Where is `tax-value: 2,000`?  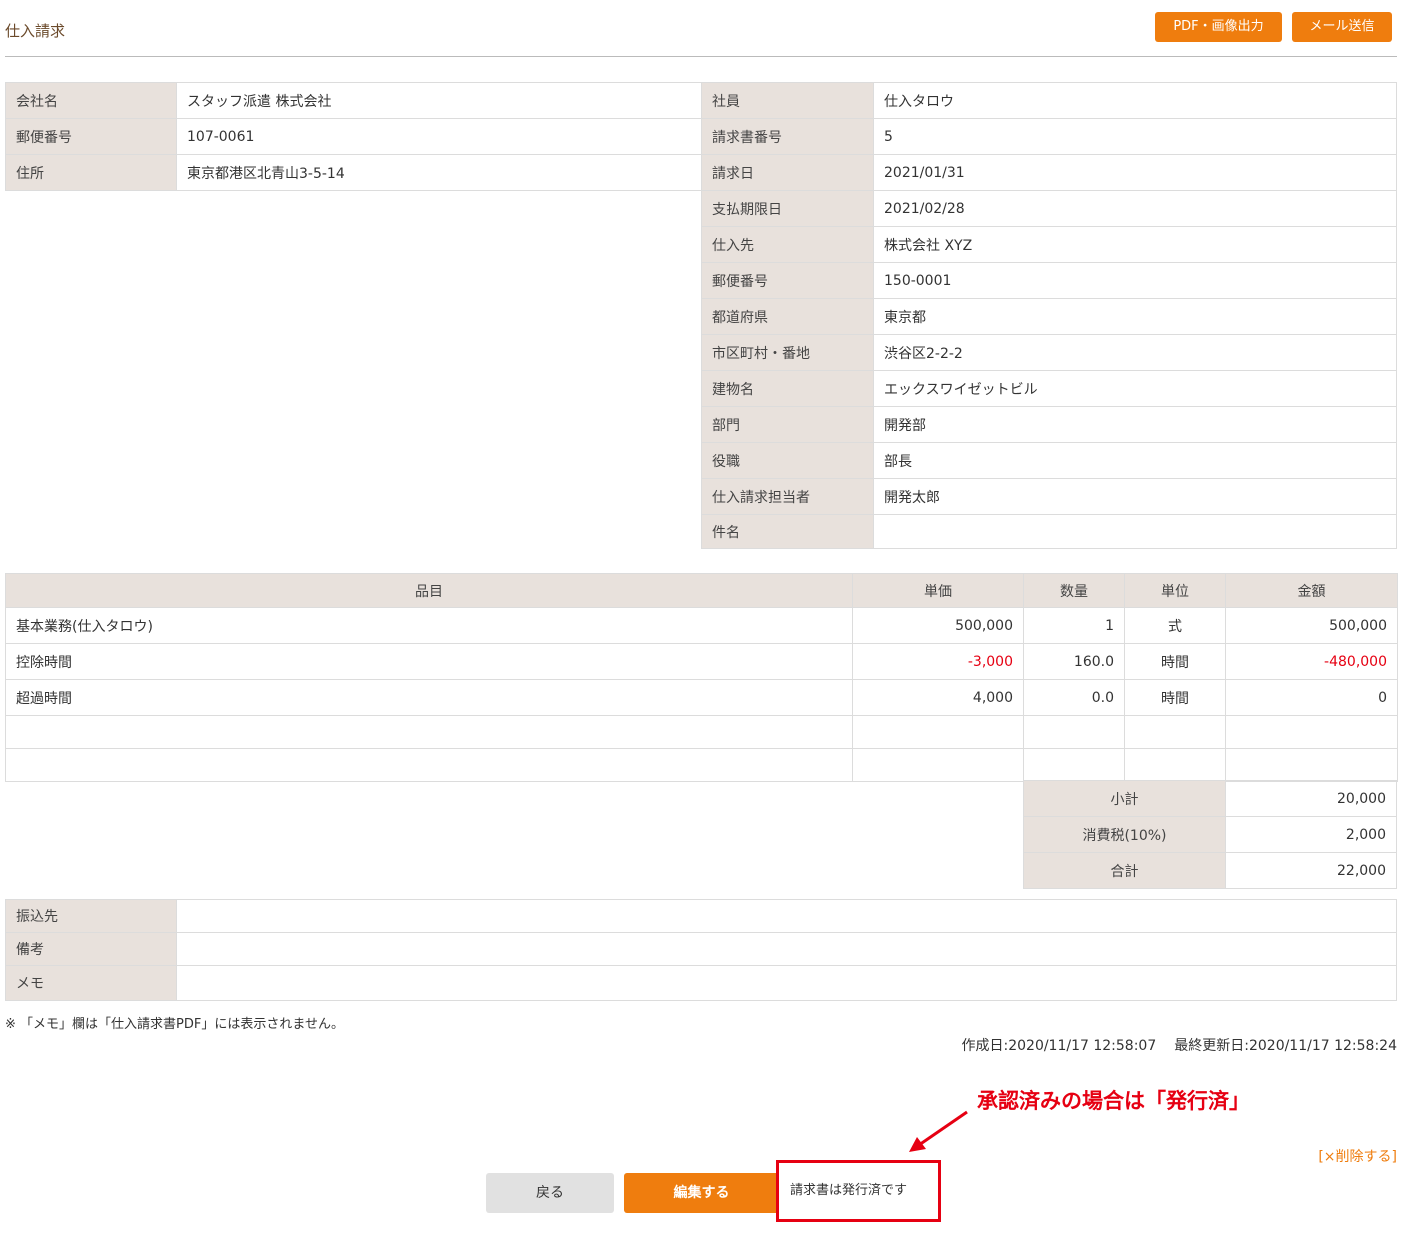
tax-value: 2,000 is located at coordinates (1311, 834).